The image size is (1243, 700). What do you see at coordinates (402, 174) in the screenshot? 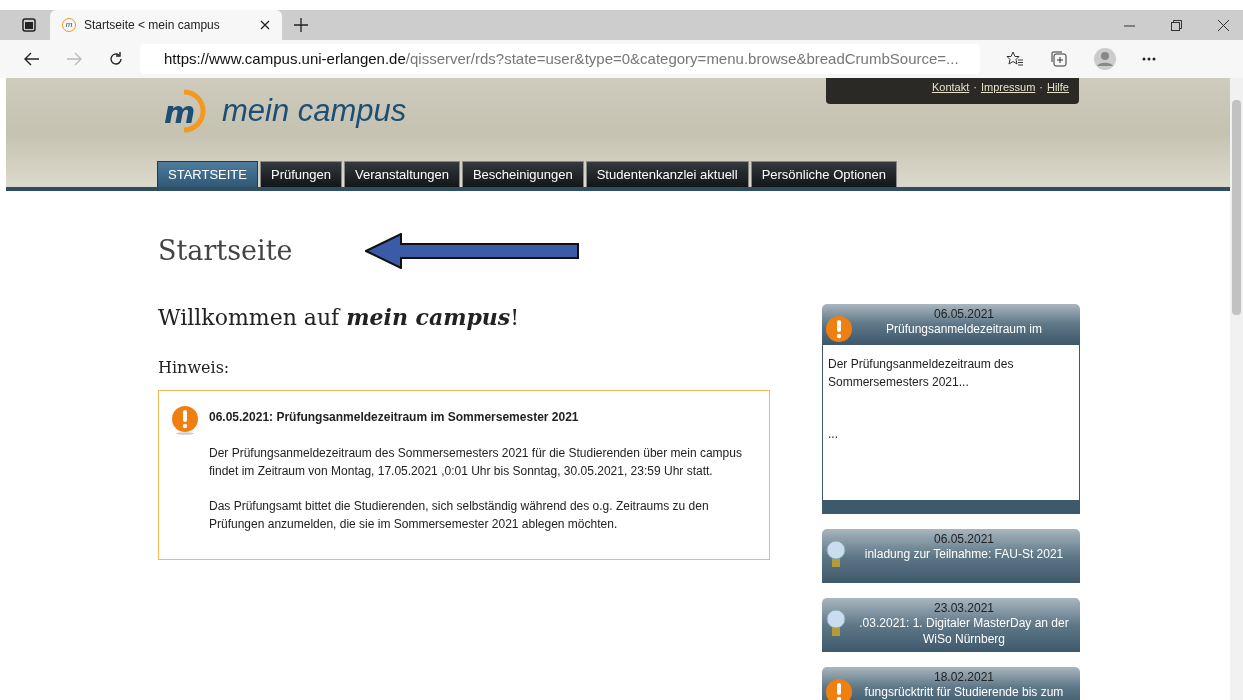
I see `nav-tab: Veranstaltungen` at bounding box center [402, 174].